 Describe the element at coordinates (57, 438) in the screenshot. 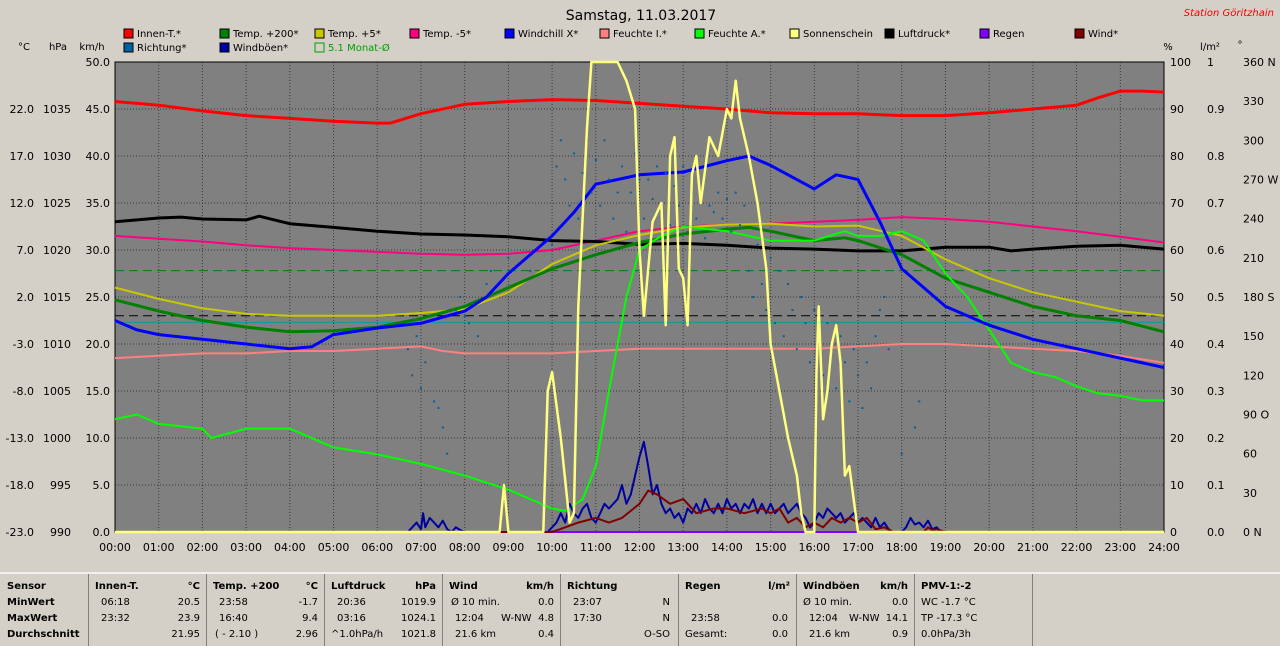

I see `tick-label-pressure: 1000` at that location.